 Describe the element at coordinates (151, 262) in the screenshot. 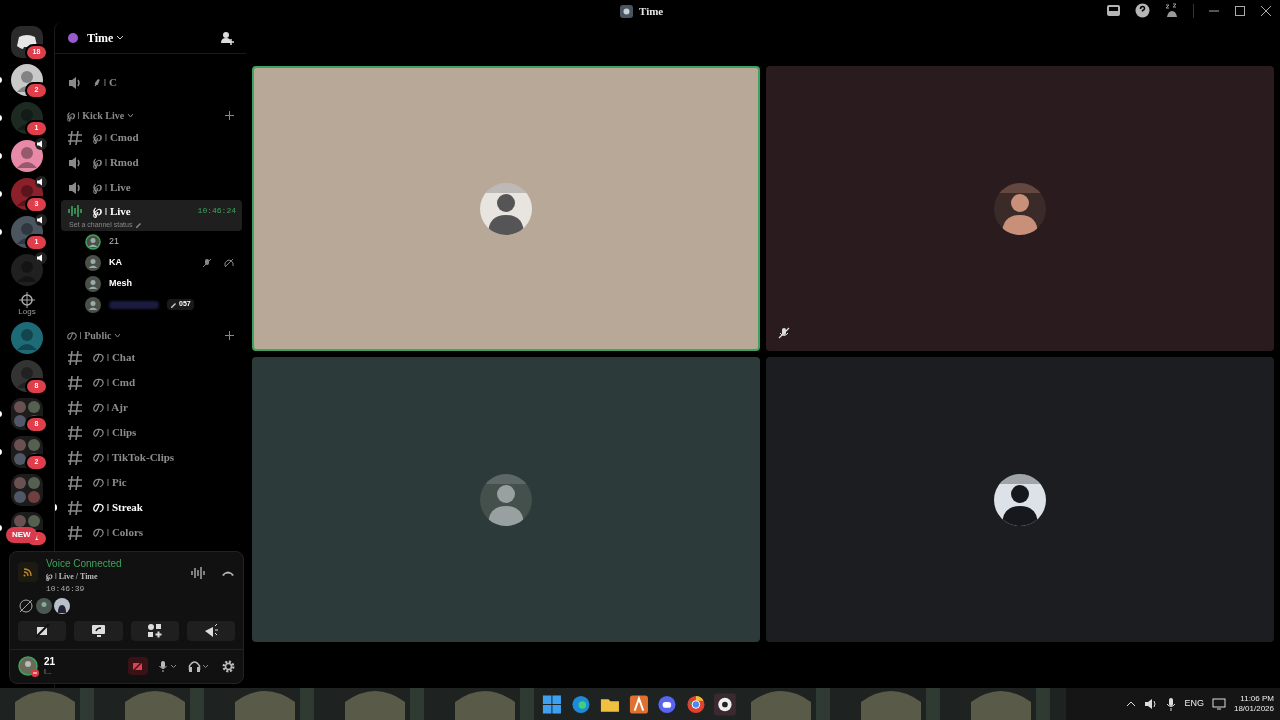

I see `voice-user: KA` at that location.